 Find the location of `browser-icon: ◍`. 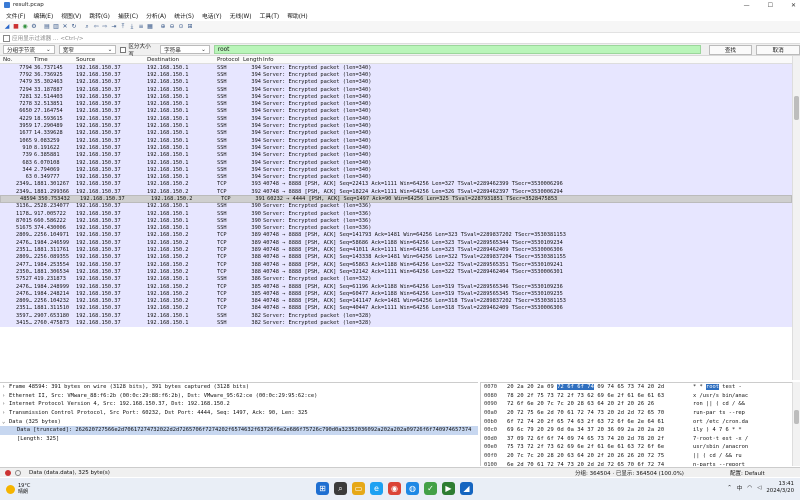

browser-icon: ◍ is located at coordinates (412, 488).